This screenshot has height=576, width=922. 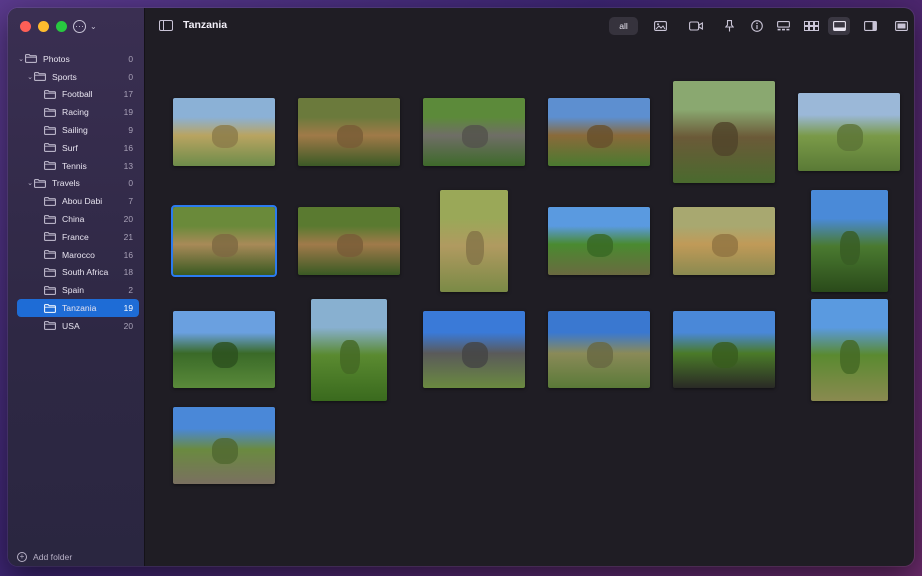 What do you see at coordinates (811, 26) in the screenshot?
I see `grid-view-icon` at bounding box center [811, 26].